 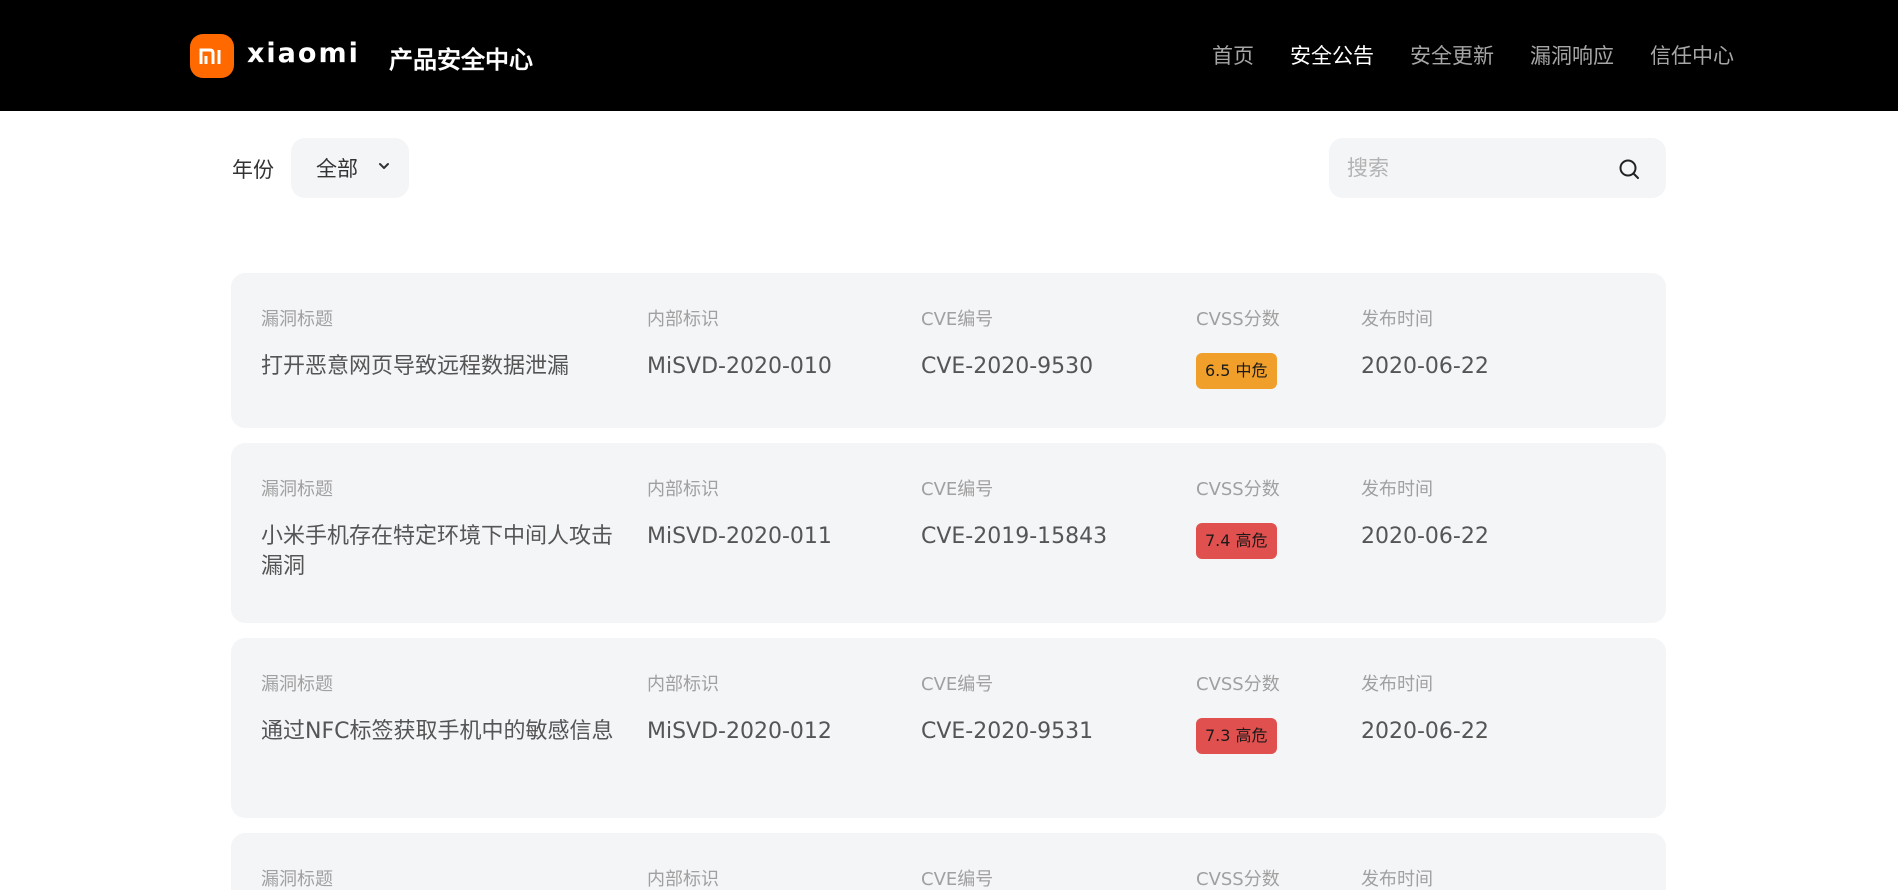 What do you see at coordinates (739, 731) in the screenshot?
I see `advisory-internal-id: MiSVD-2020-012` at bounding box center [739, 731].